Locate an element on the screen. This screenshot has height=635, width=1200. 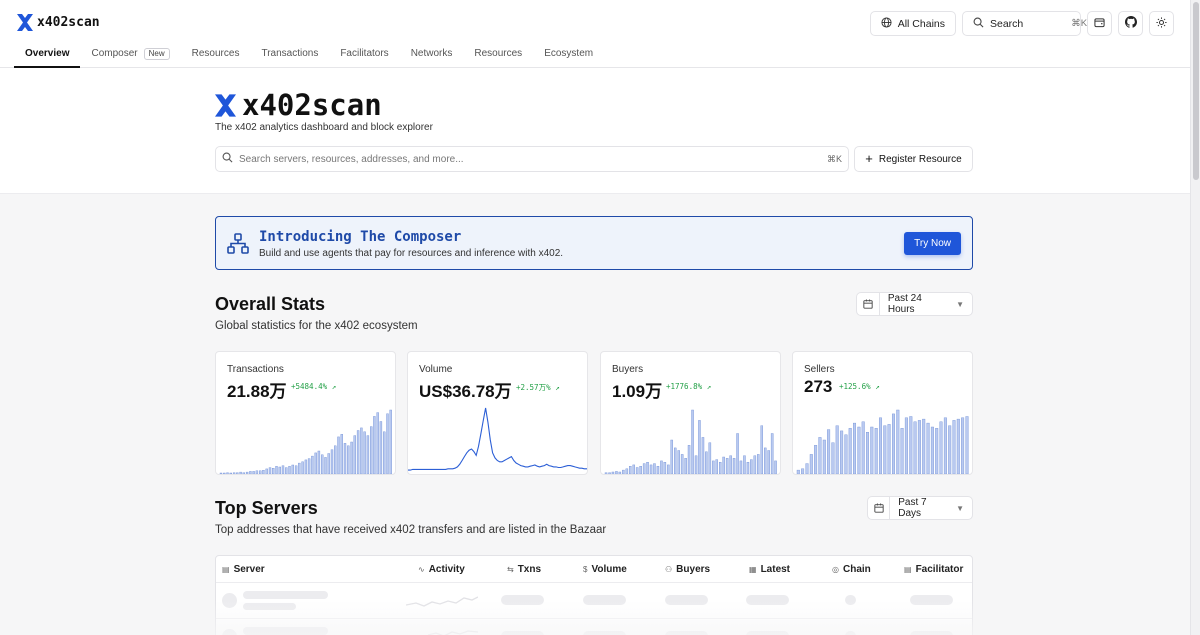
column-label: Latest is located at coordinates (775, 569).